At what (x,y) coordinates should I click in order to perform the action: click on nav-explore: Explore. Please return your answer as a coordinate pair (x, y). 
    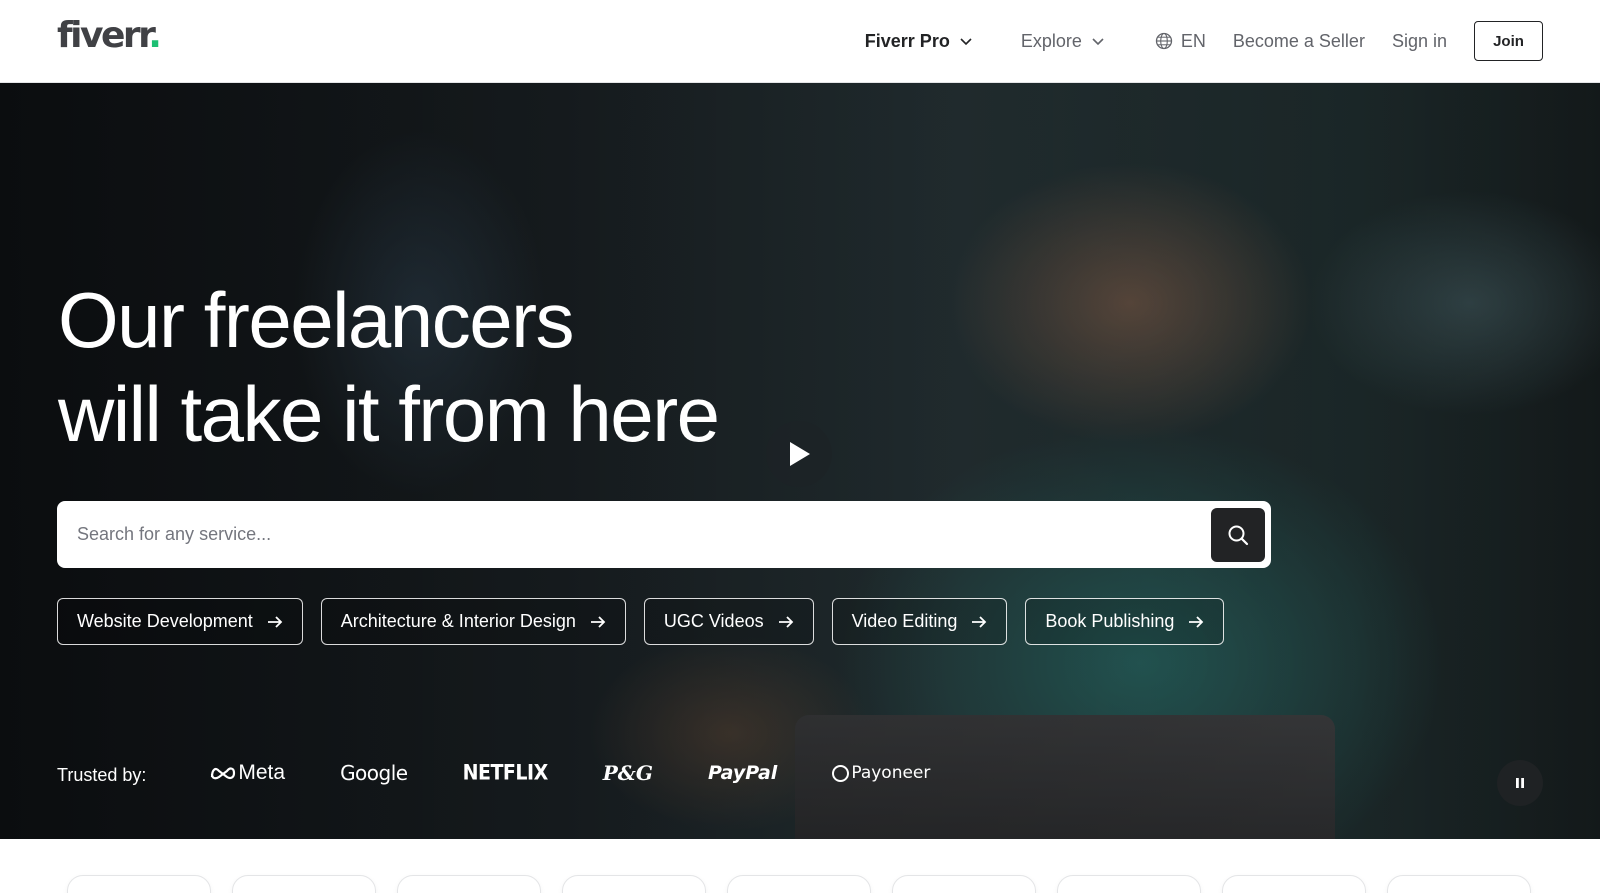
    Looking at the image, I should click on (1063, 41).